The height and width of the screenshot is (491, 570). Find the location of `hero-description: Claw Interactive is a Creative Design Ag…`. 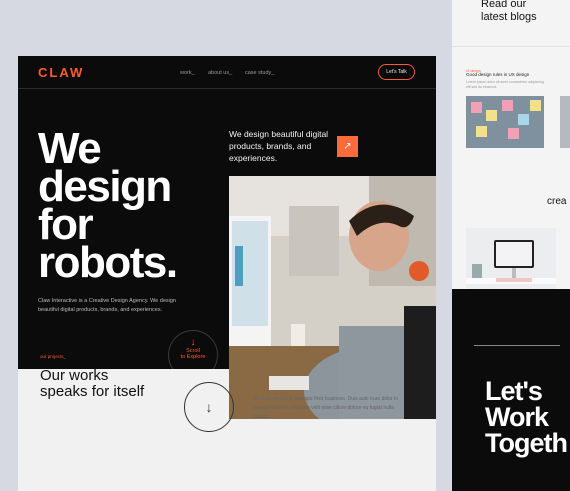

hero-description: Claw Interactive is a Creative Design Ag… is located at coordinates (107, 305).